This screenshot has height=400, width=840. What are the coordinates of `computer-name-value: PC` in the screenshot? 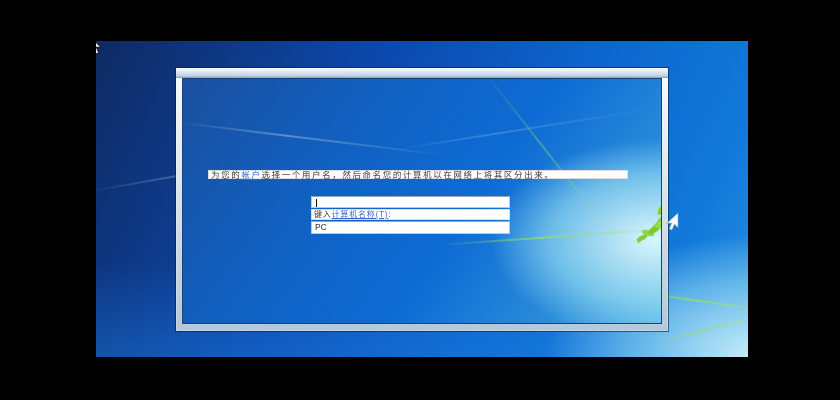 It's located at (321, 227).